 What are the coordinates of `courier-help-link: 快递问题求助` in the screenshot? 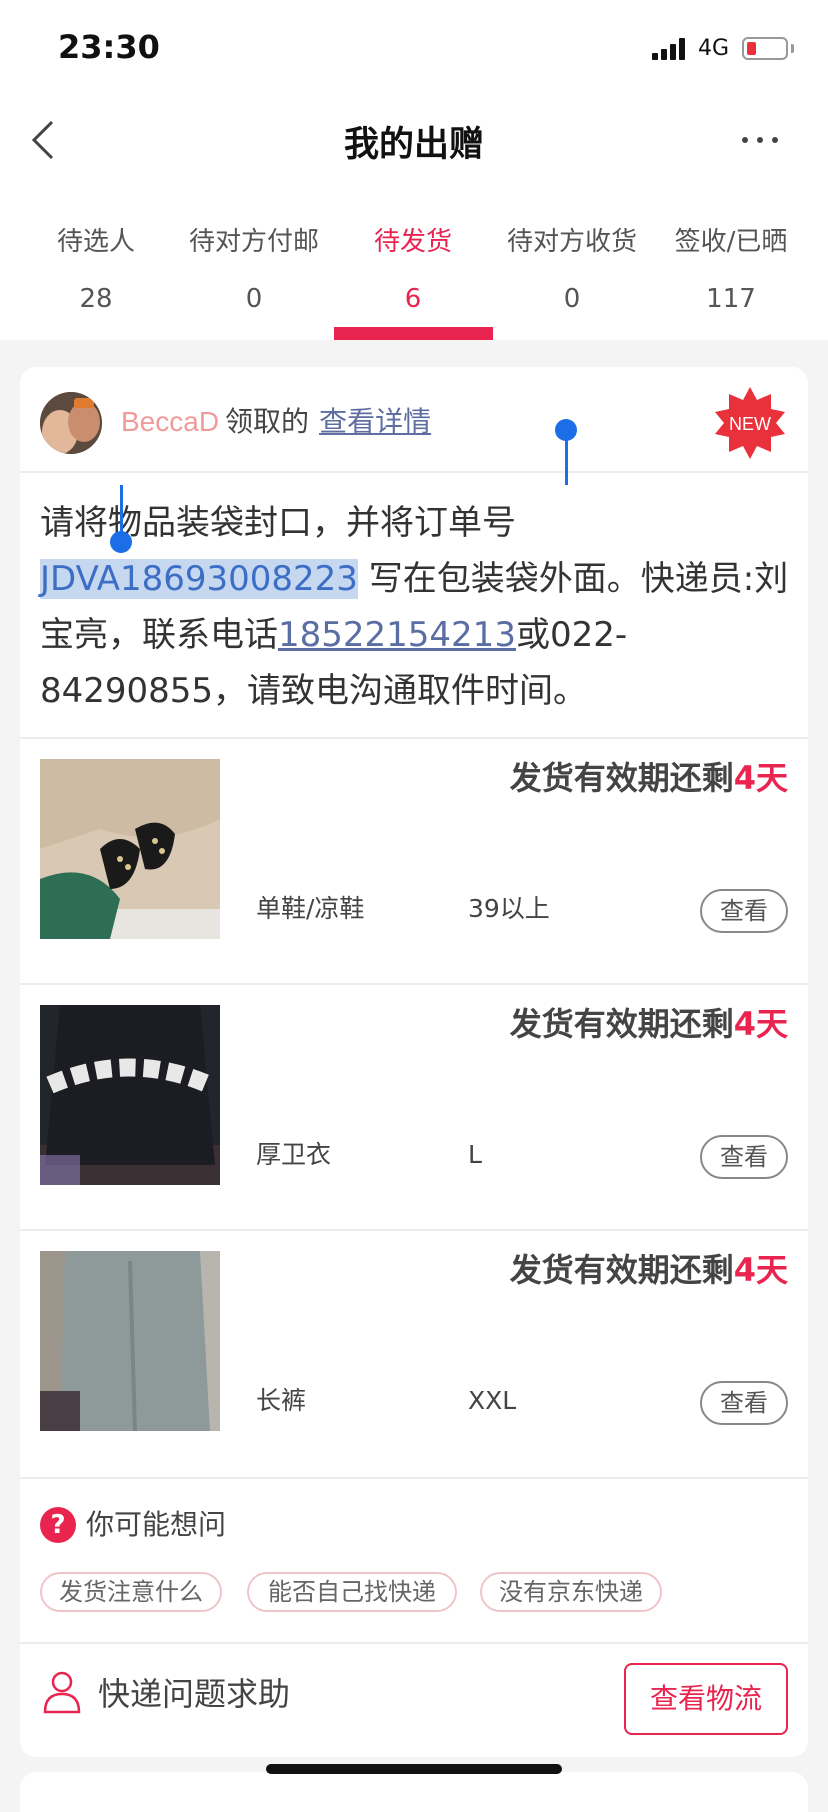 It's located at (194, 1694).